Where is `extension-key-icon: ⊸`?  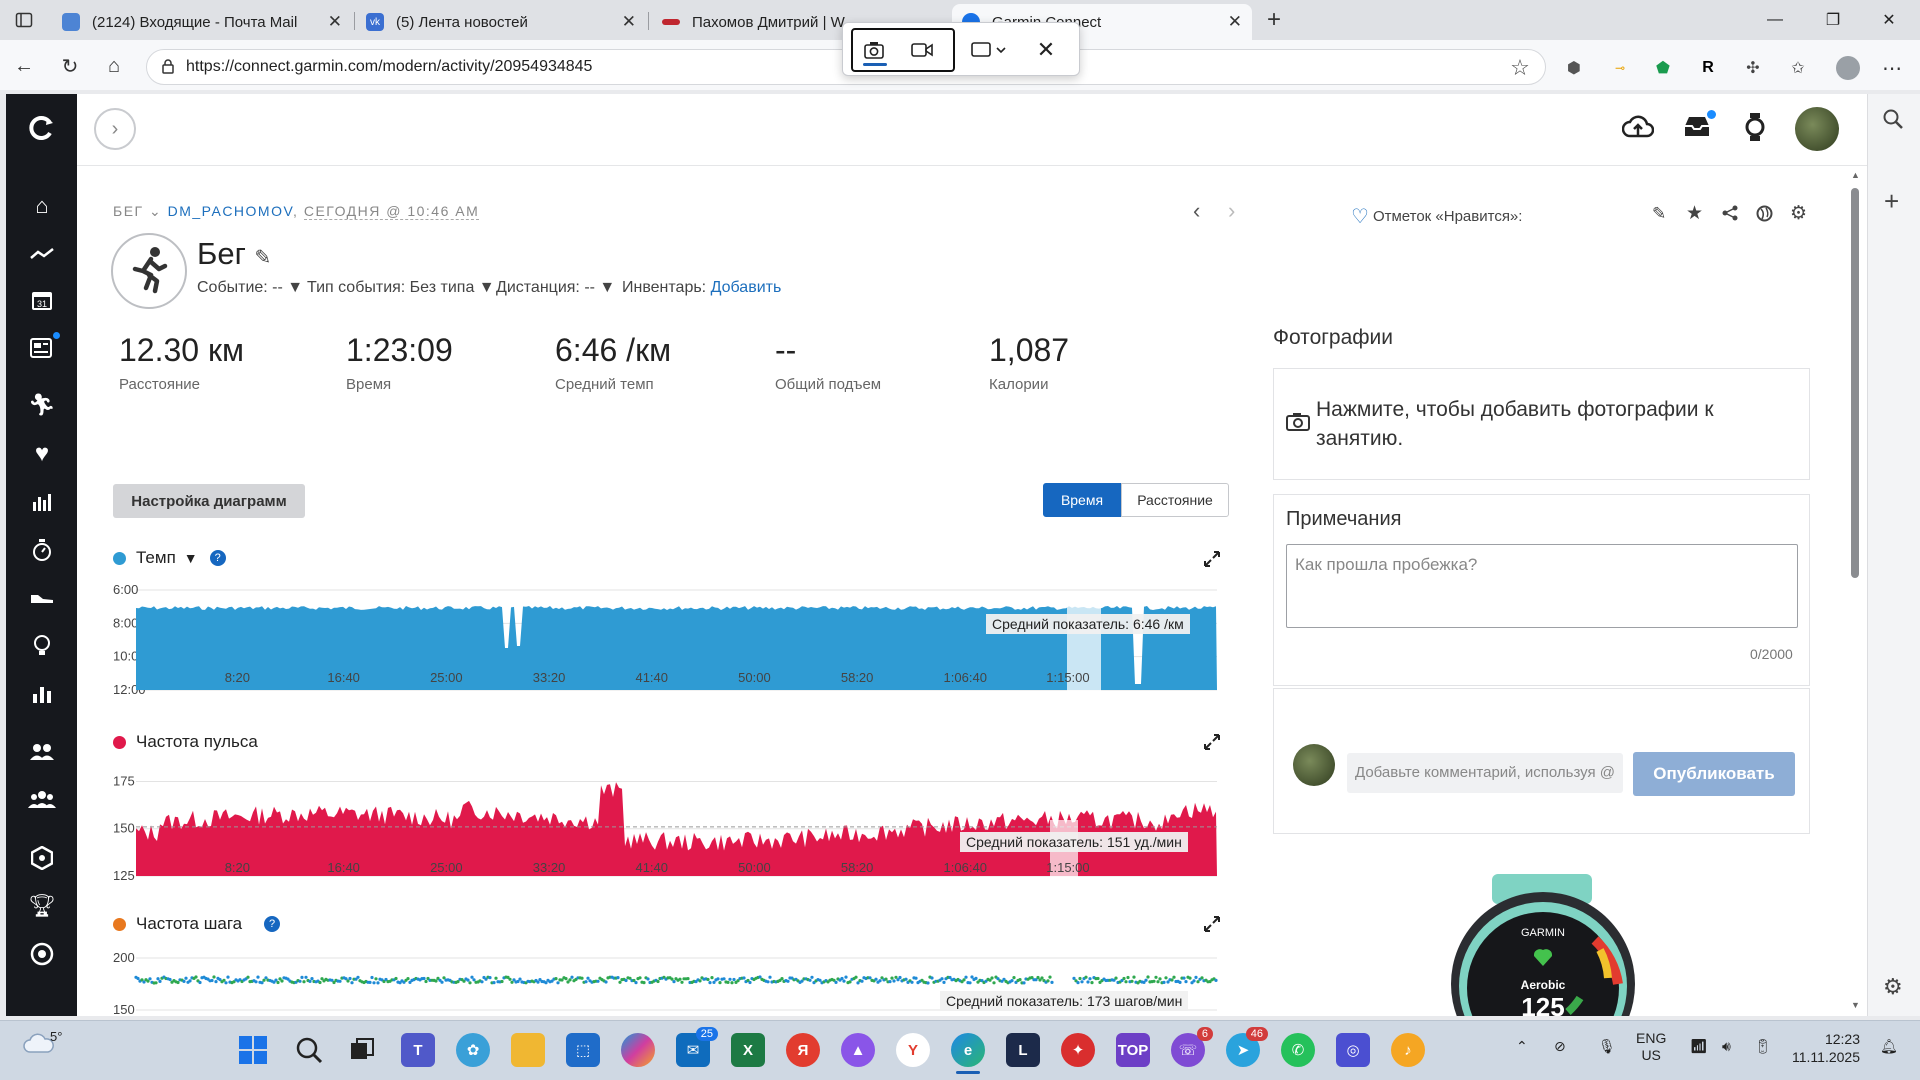
extension-key-icon: ⊸ is located at coordinates (1620, 68).